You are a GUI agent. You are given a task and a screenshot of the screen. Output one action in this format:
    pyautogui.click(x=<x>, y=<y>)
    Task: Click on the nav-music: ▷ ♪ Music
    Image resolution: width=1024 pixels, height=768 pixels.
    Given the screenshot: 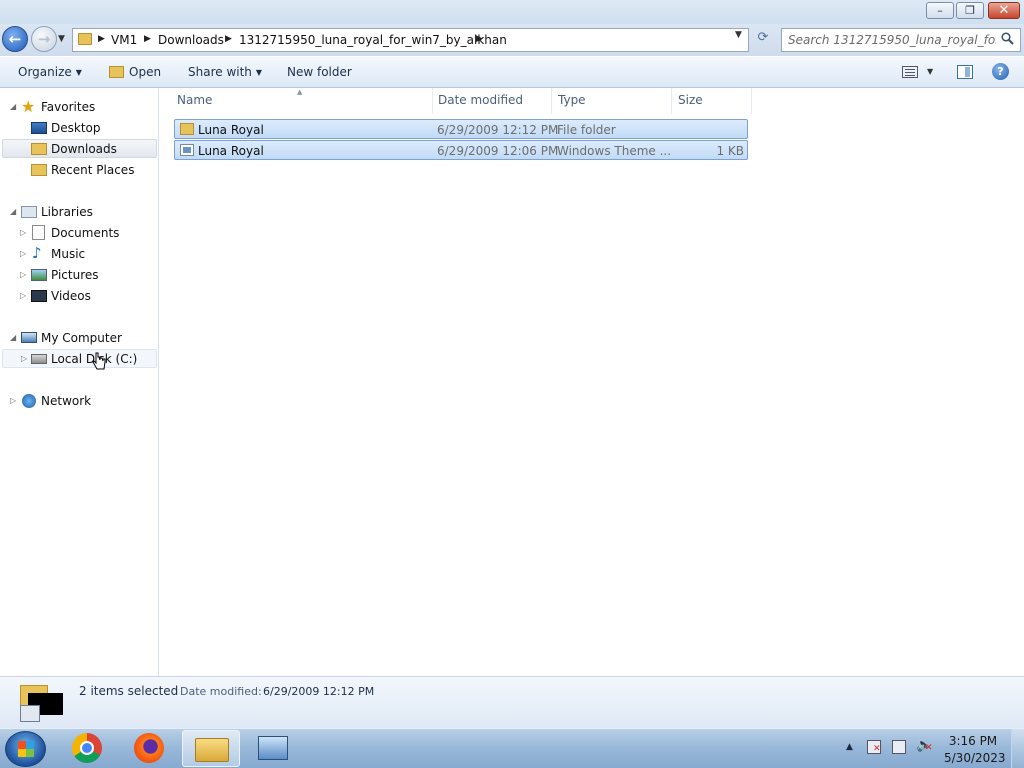 What is the action you would take?
    pyautogui.click(x=79, y=254)
    